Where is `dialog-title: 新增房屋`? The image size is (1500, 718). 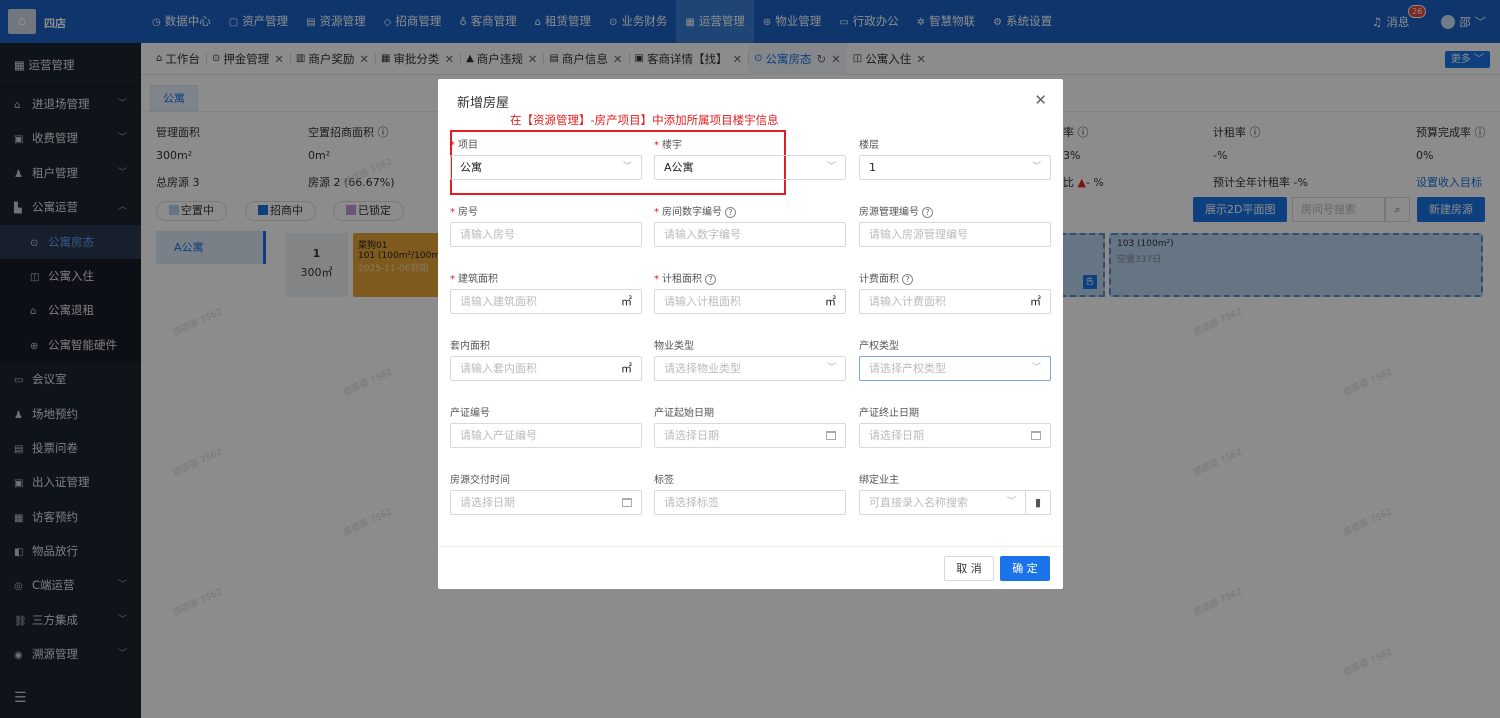 dialog-title: 新增房屋 is located at coordinates (483, 103).